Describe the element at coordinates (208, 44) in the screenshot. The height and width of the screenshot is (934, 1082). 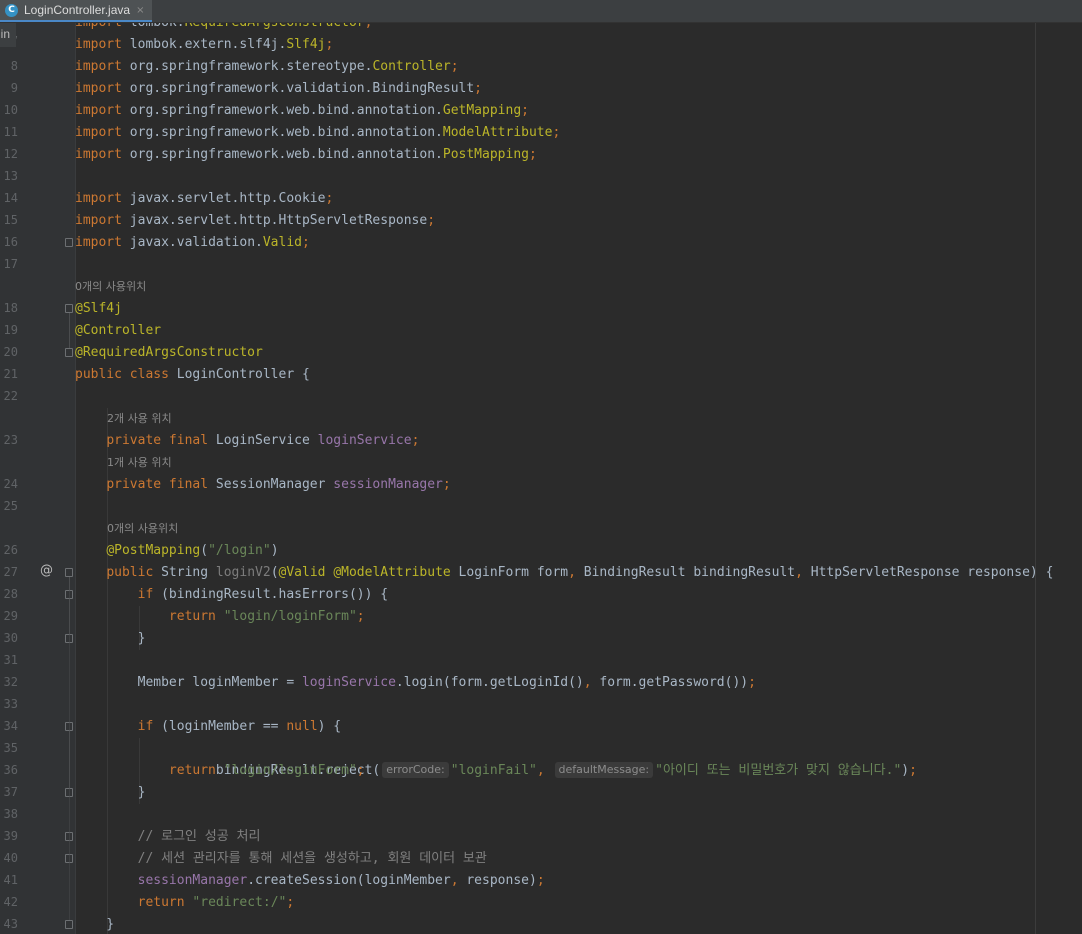
I see `code-token: lombok.extern.slf4j.` at that location.